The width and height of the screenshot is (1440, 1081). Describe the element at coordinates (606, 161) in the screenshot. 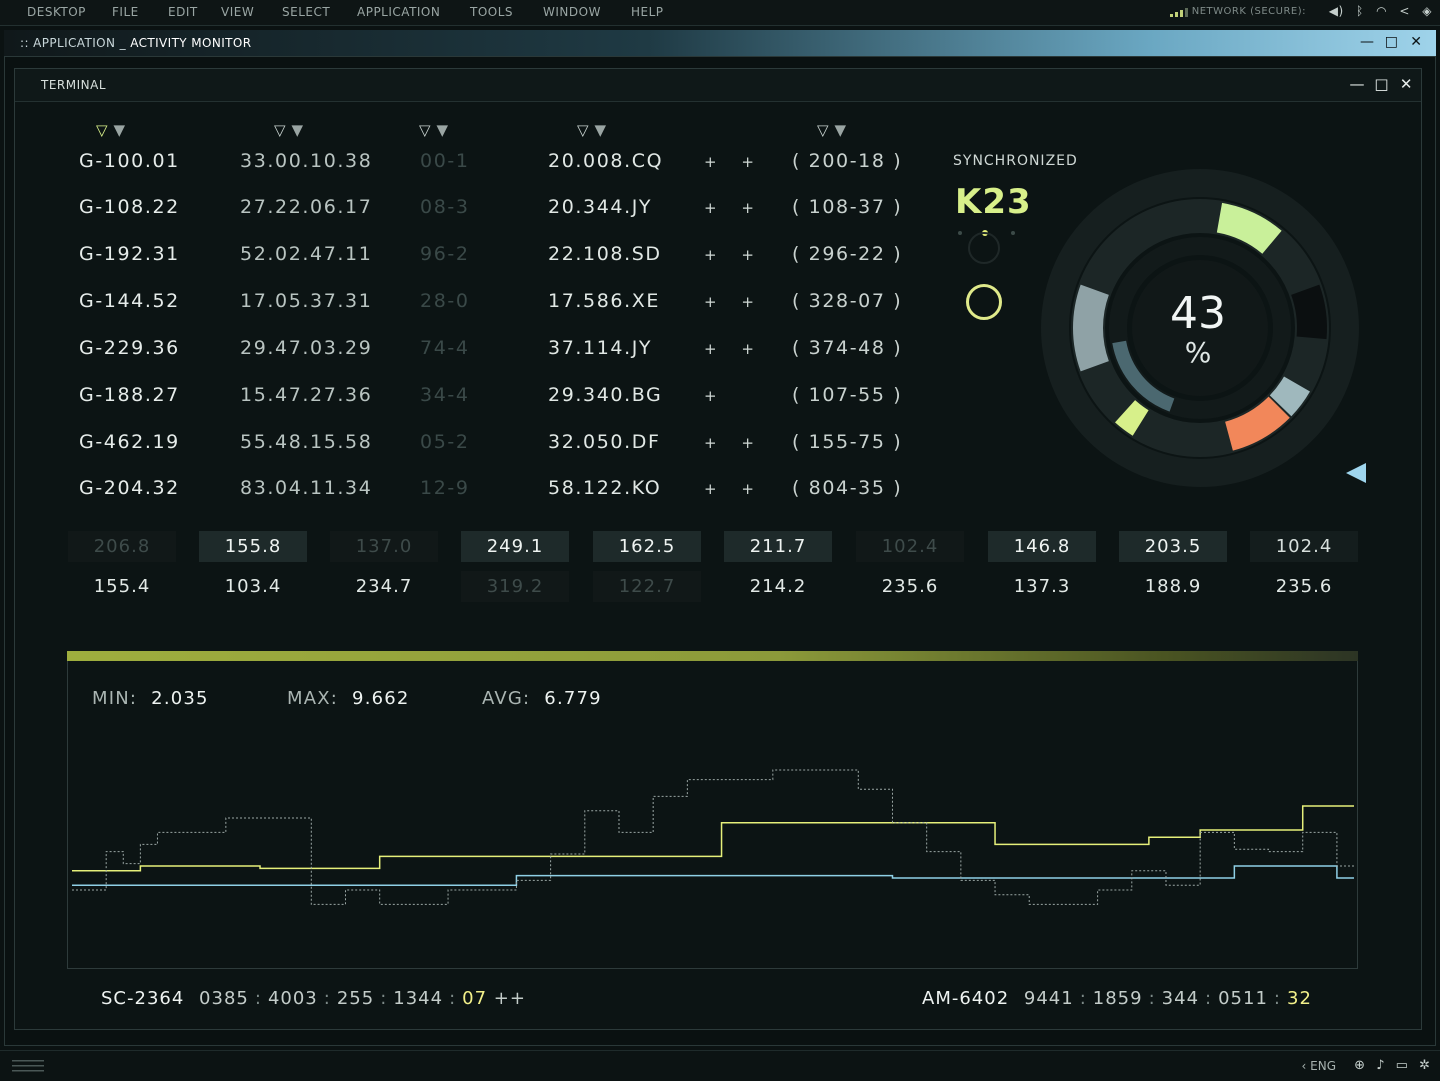

I see `table-cell-pair: 20.008.CQ` at that location.